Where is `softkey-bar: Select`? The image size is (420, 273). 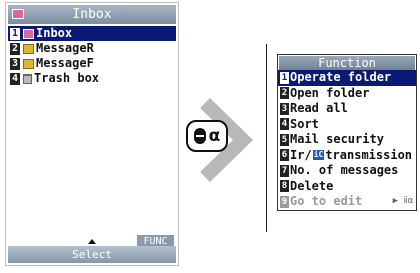
softkey-bar: Select is located at coordinates (92, 251).